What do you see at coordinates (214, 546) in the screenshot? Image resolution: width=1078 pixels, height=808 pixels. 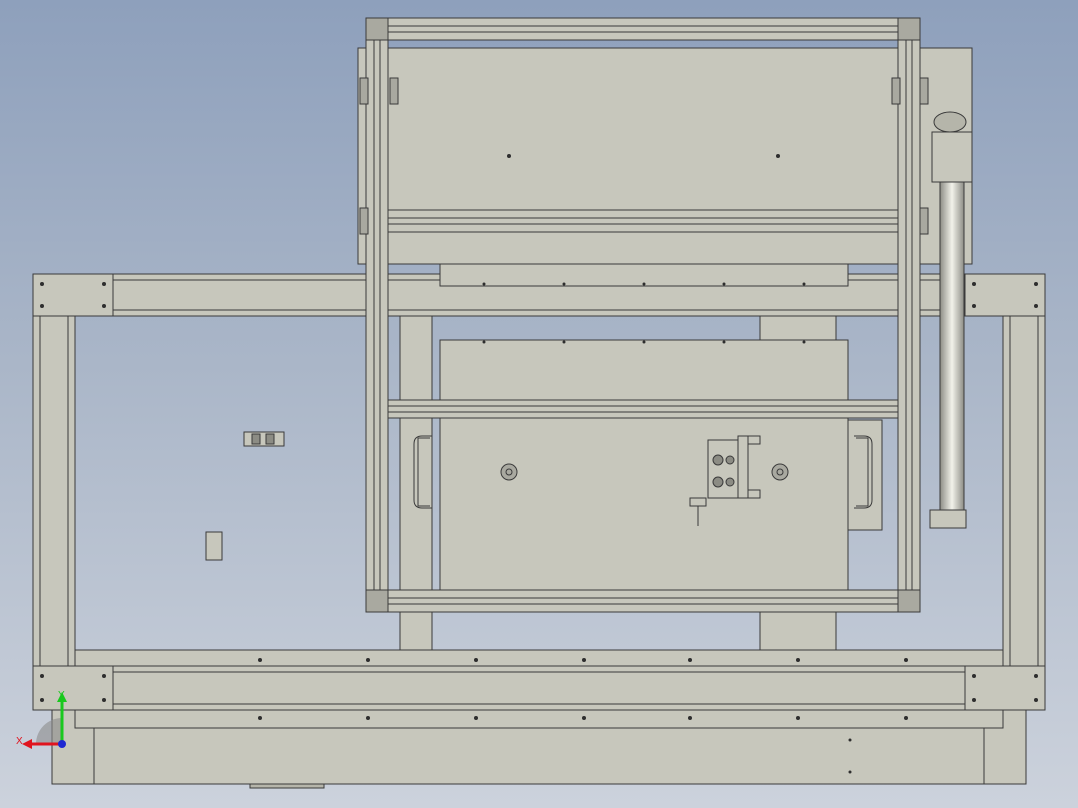 I see `sensor-block` at bounding box center [214, 546].